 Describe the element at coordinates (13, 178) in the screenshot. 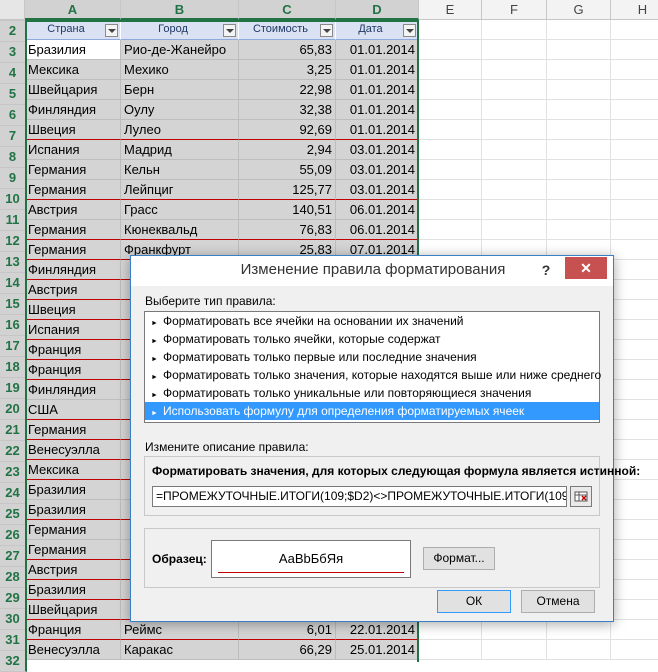

I see `row-header-9: 9` at that location.